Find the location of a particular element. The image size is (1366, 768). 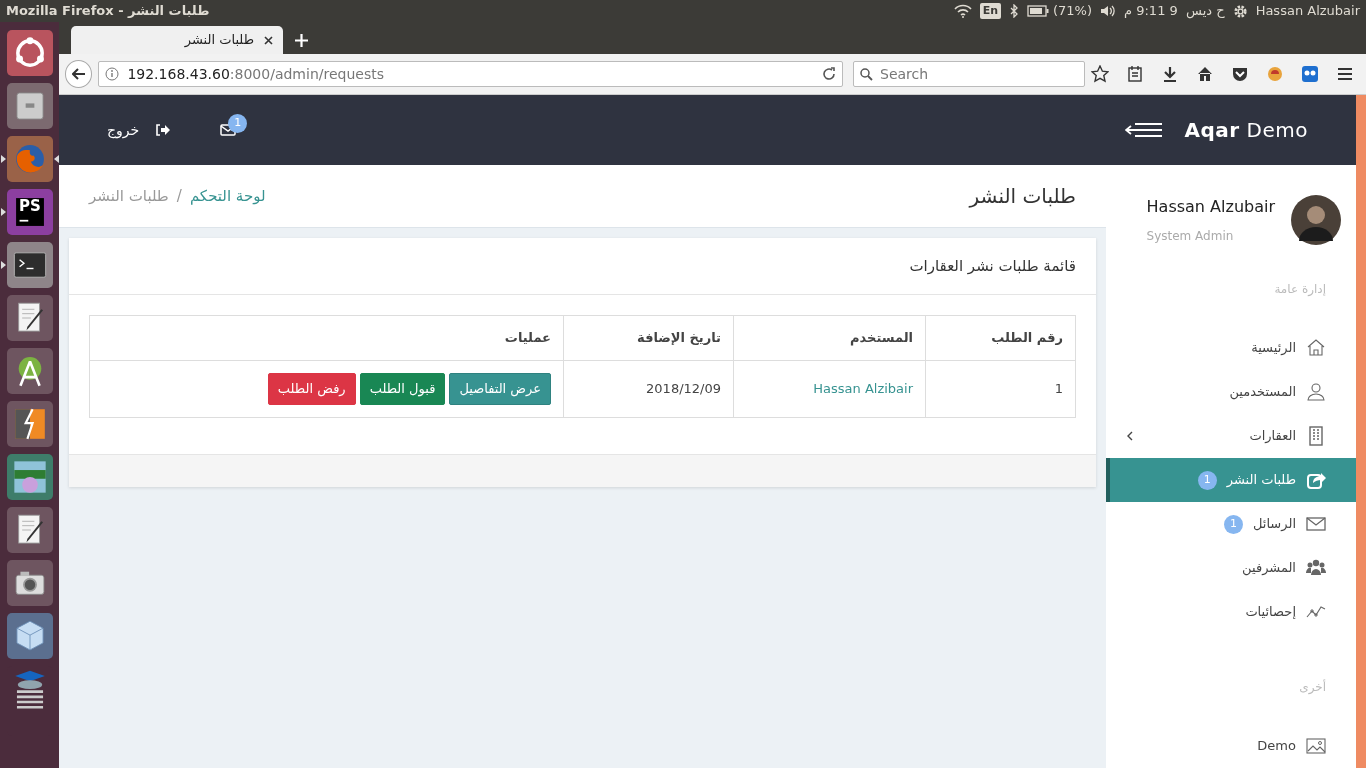

back-arrow-icon is located at coordinates (78, 74).